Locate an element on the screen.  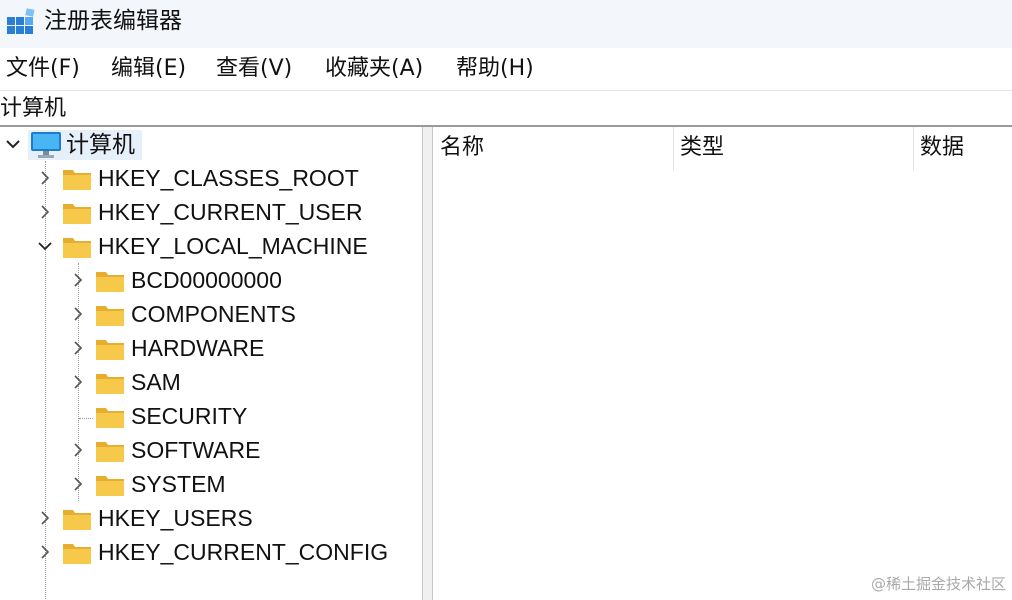
menu-bar: 文件(F) 编辑(E) 查看(V) 收藏夹(A) 帮助(H) is located at coordinates (506, 69).